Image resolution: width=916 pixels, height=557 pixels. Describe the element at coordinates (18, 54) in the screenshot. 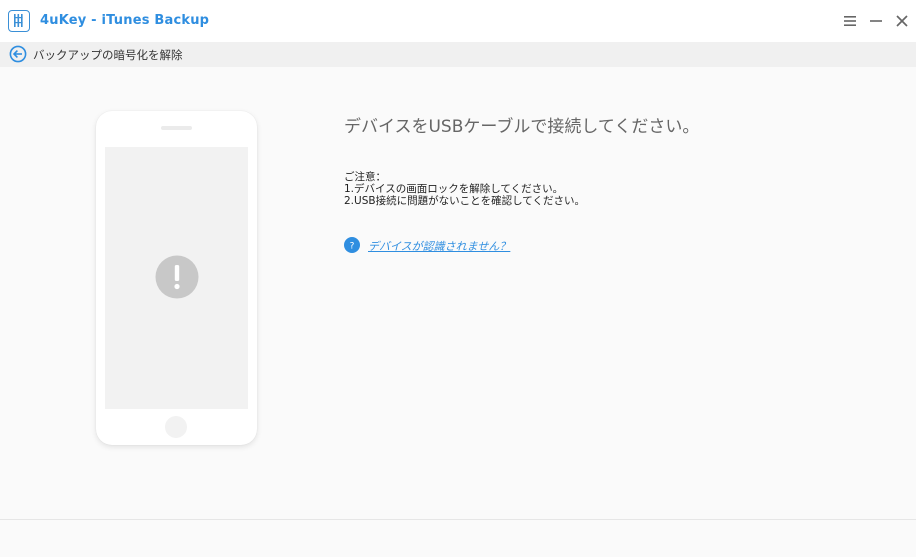

I see `back-arrow-circle-icon` at that location.